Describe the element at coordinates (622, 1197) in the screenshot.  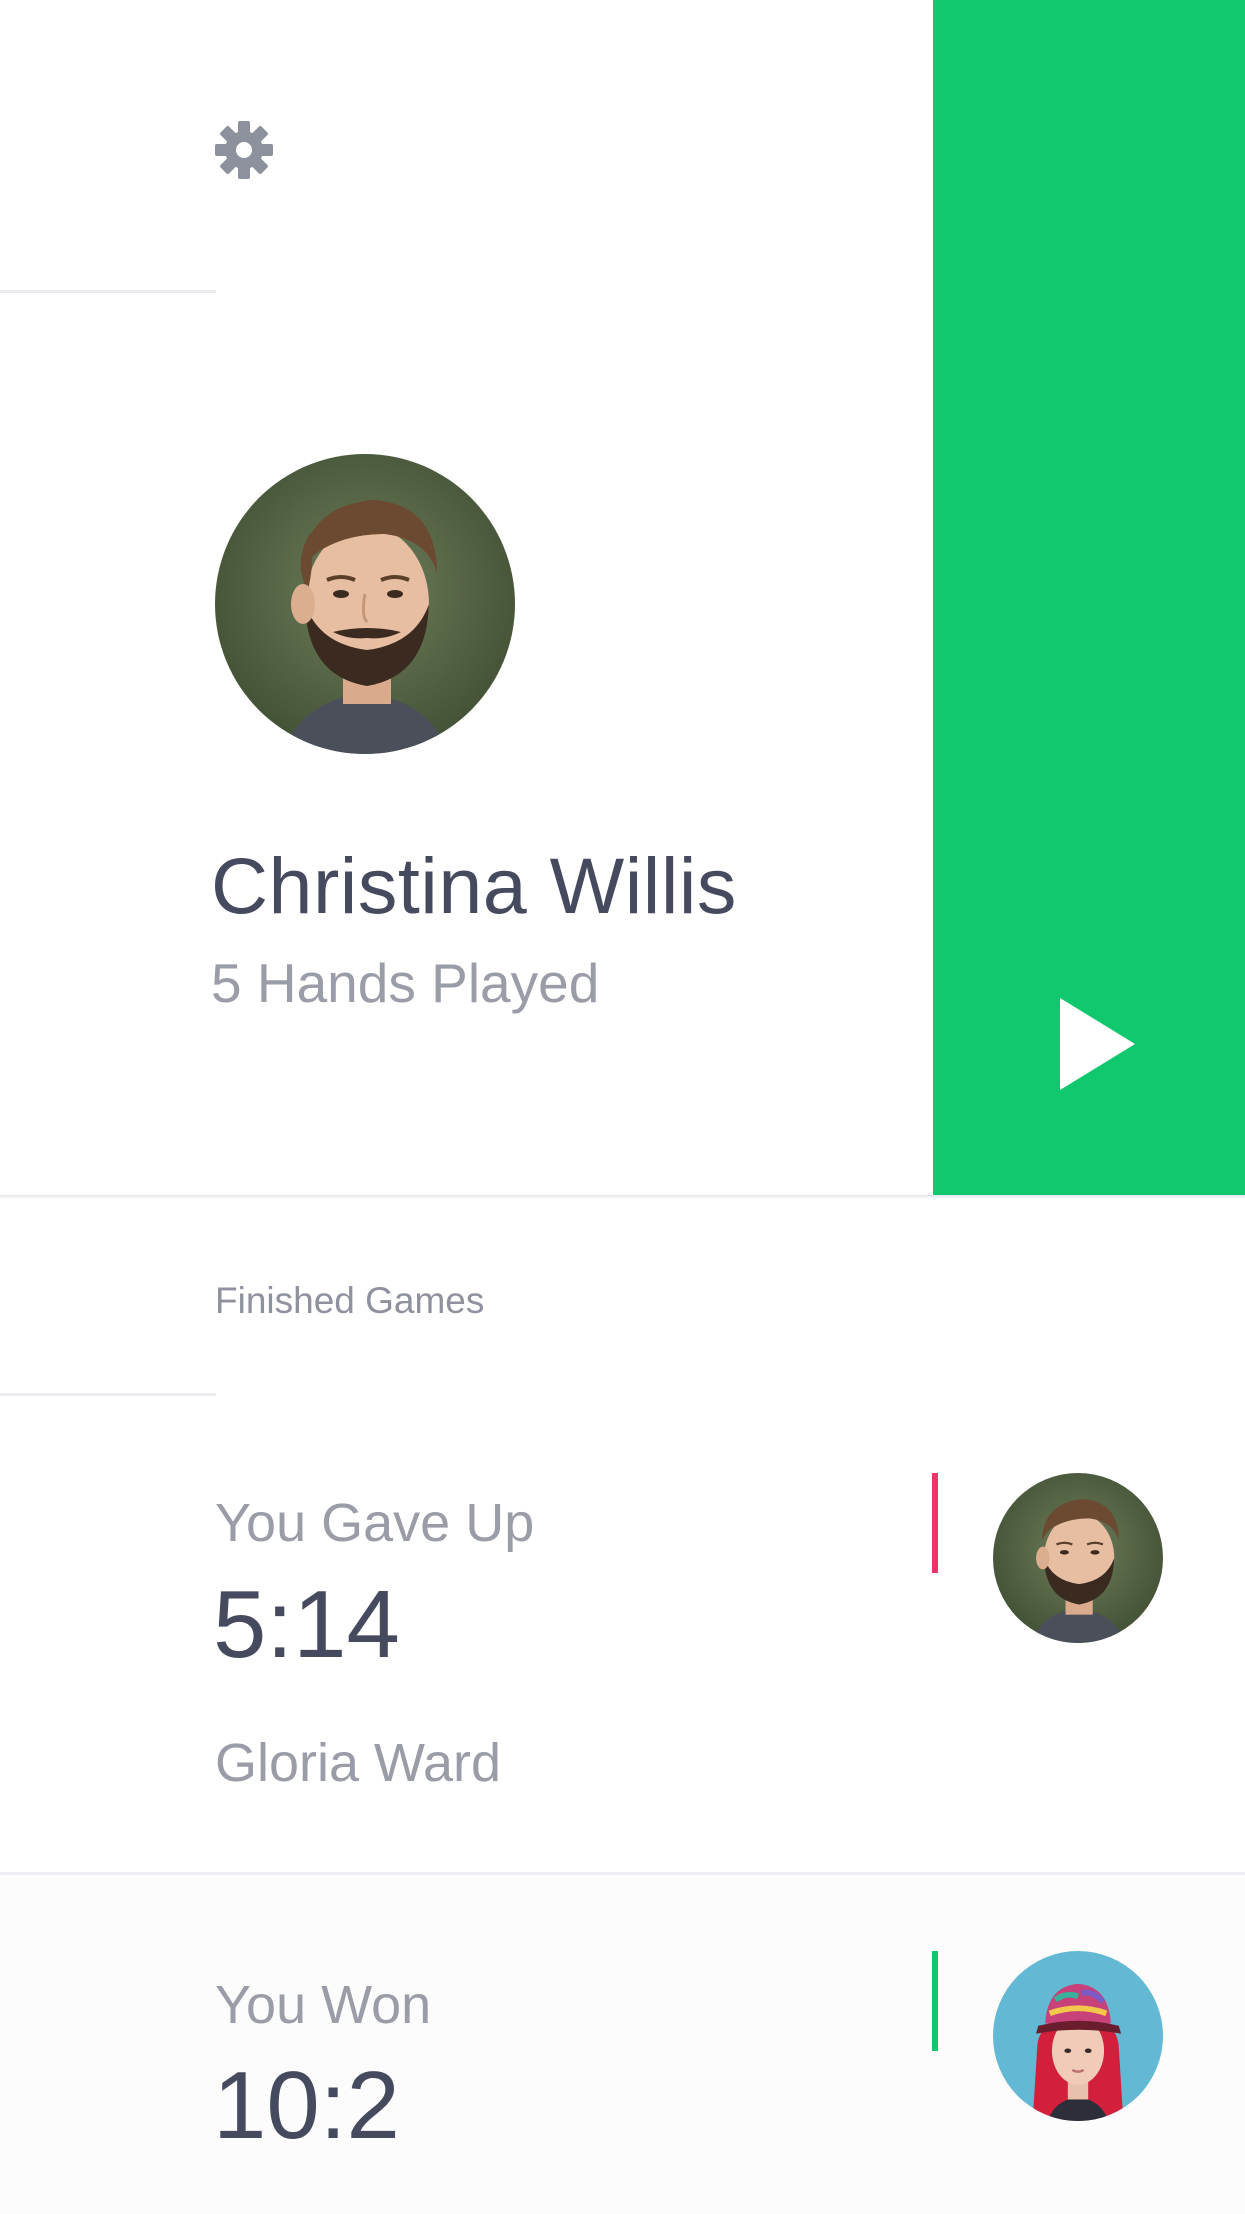
I see `card-divider` at that location.